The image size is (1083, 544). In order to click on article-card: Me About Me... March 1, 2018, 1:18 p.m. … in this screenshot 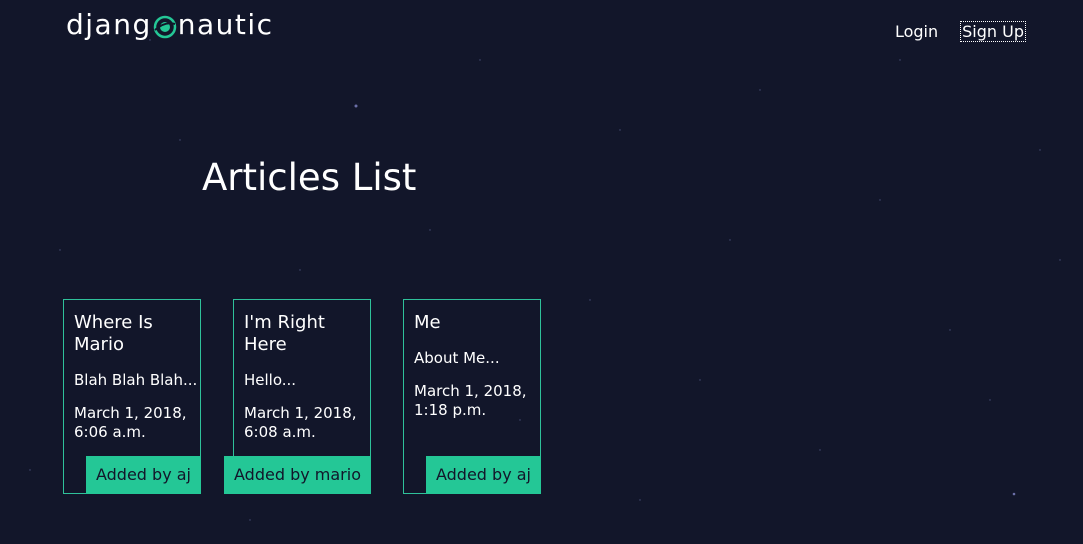, I will do `click(472, 396)`.